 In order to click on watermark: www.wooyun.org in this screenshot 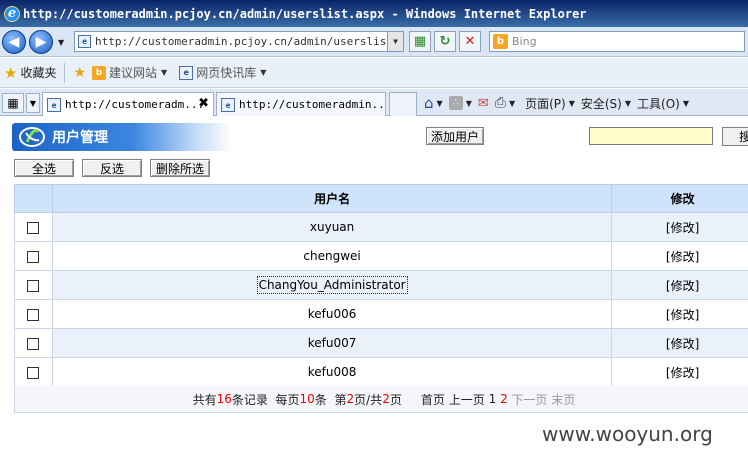, I will do `click(627, 434)`.